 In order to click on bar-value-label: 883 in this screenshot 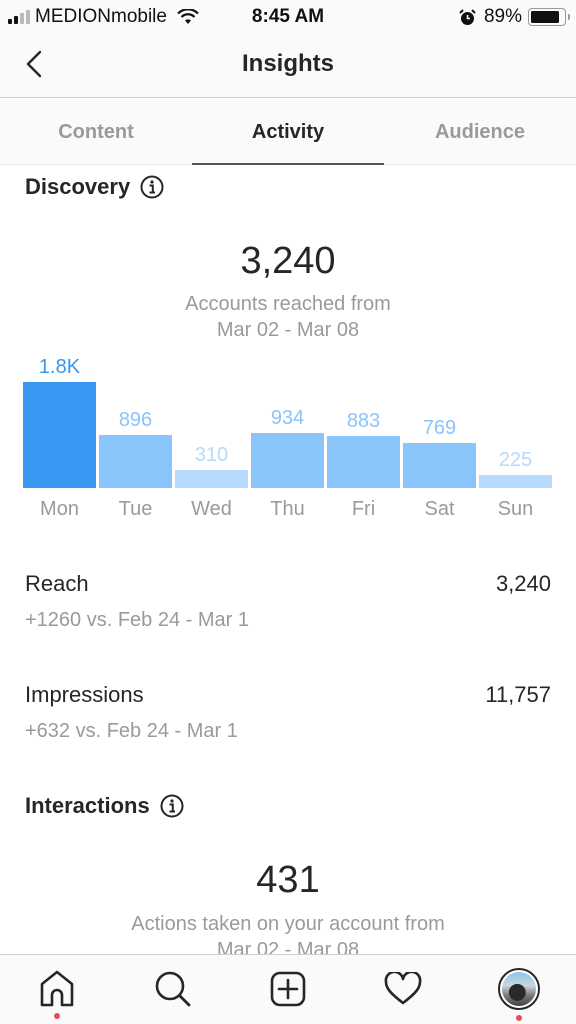, I will do `click(363, 421)`.